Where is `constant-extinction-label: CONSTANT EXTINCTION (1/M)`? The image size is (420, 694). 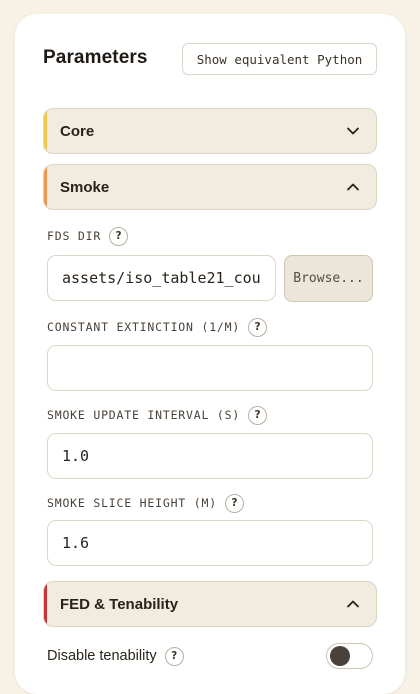 constant-extinction-label: CONSTANT EXTINCTION (1/M) is located at coordinates (144, 327).